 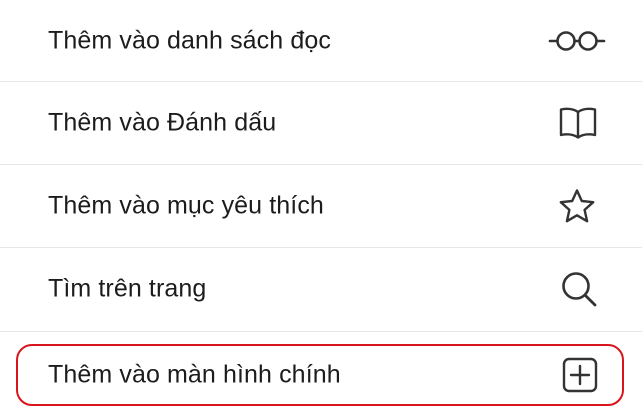 What do you see at coordinates (580, 375) in the screenshot?
I see `add-square-icon` at bounding box center [580, 375].